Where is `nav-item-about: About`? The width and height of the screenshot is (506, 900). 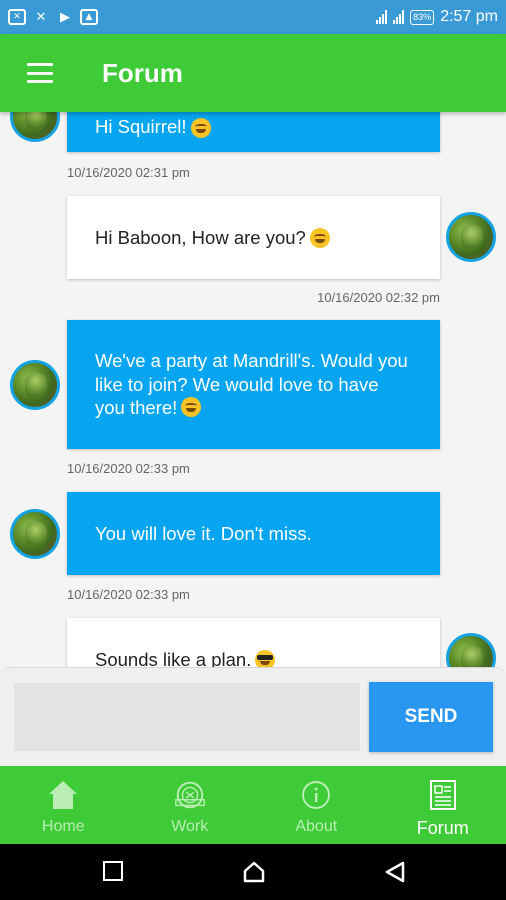
nav-item-about: About is located at coordinates (316, 805).